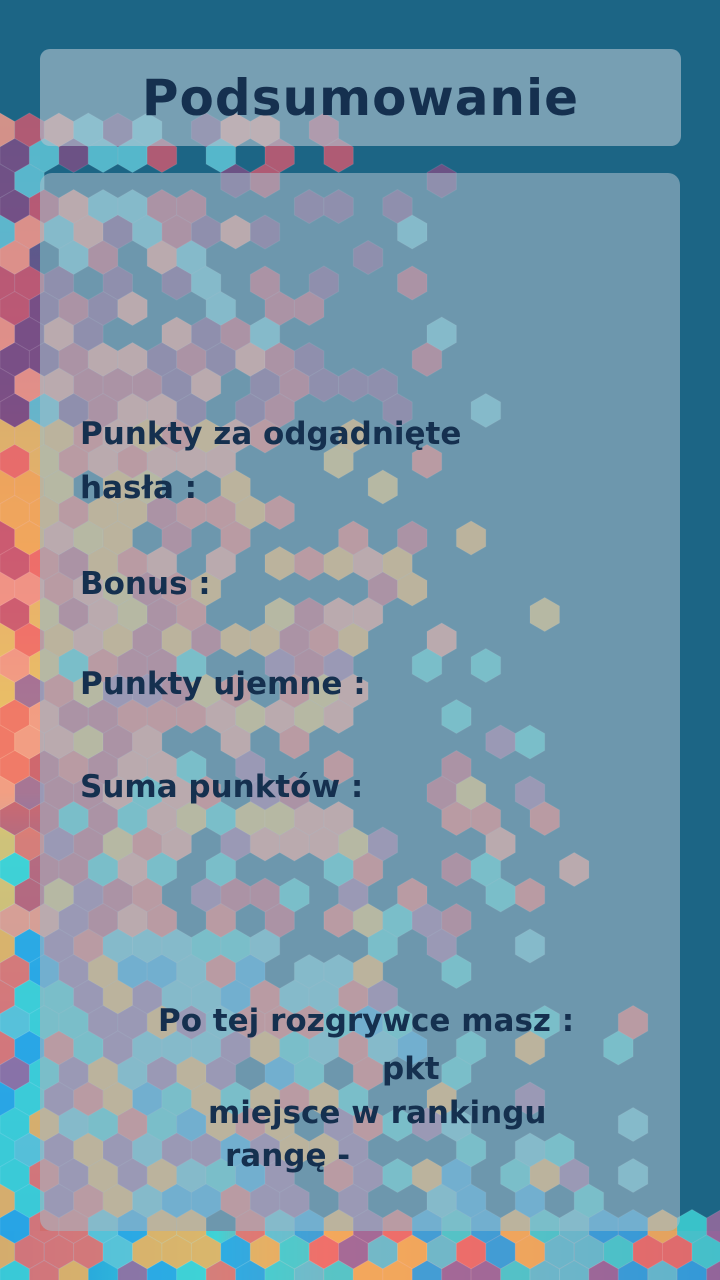  I want to click on guessed-points-row: Punkty za odgadnięte hasła :, so click(290, 434).